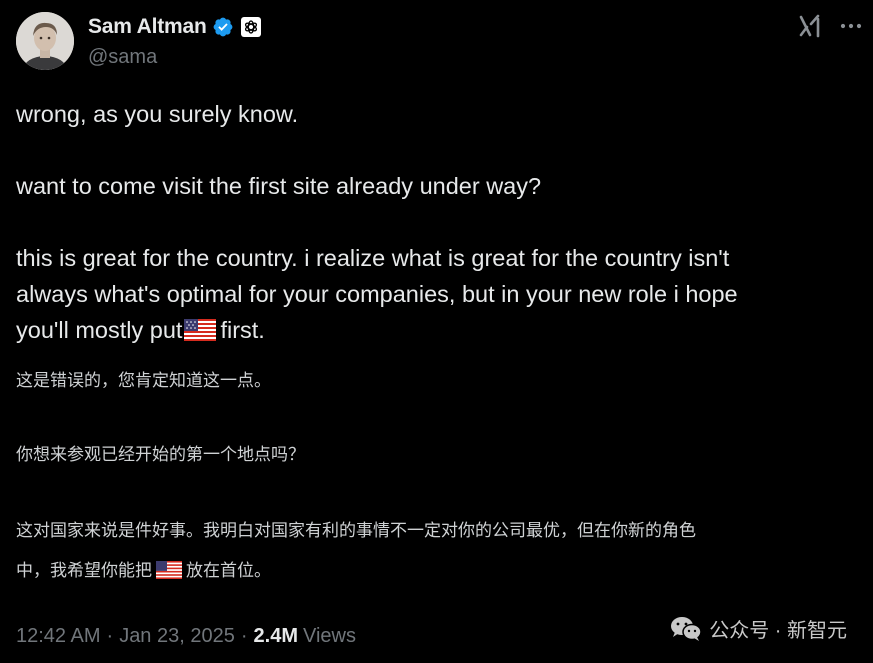 The image size is (873, 663). What do you see at coordinates (223, 27) in the screenshot?
I see `verified-badge-icon` at bounding box center [223, 27].